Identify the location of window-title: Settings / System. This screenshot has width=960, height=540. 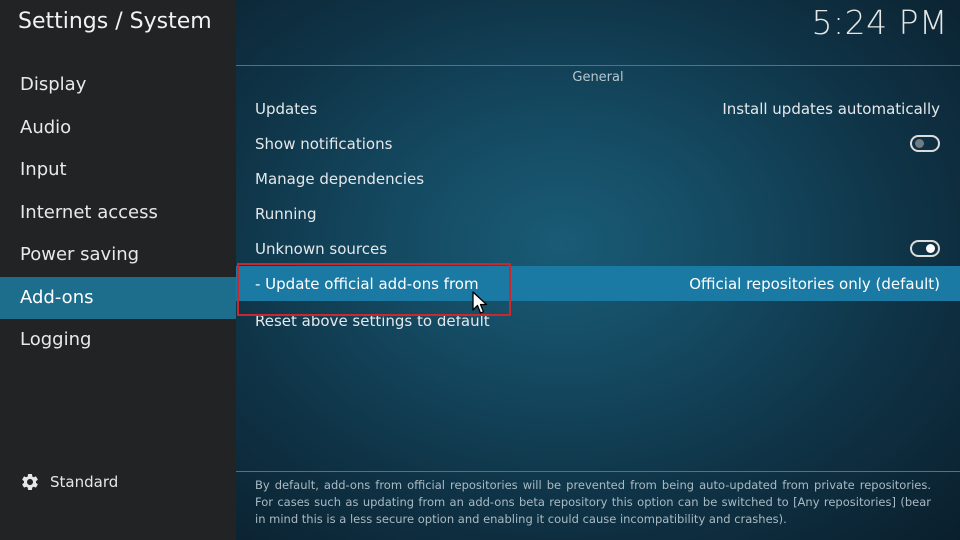
(115, 21).